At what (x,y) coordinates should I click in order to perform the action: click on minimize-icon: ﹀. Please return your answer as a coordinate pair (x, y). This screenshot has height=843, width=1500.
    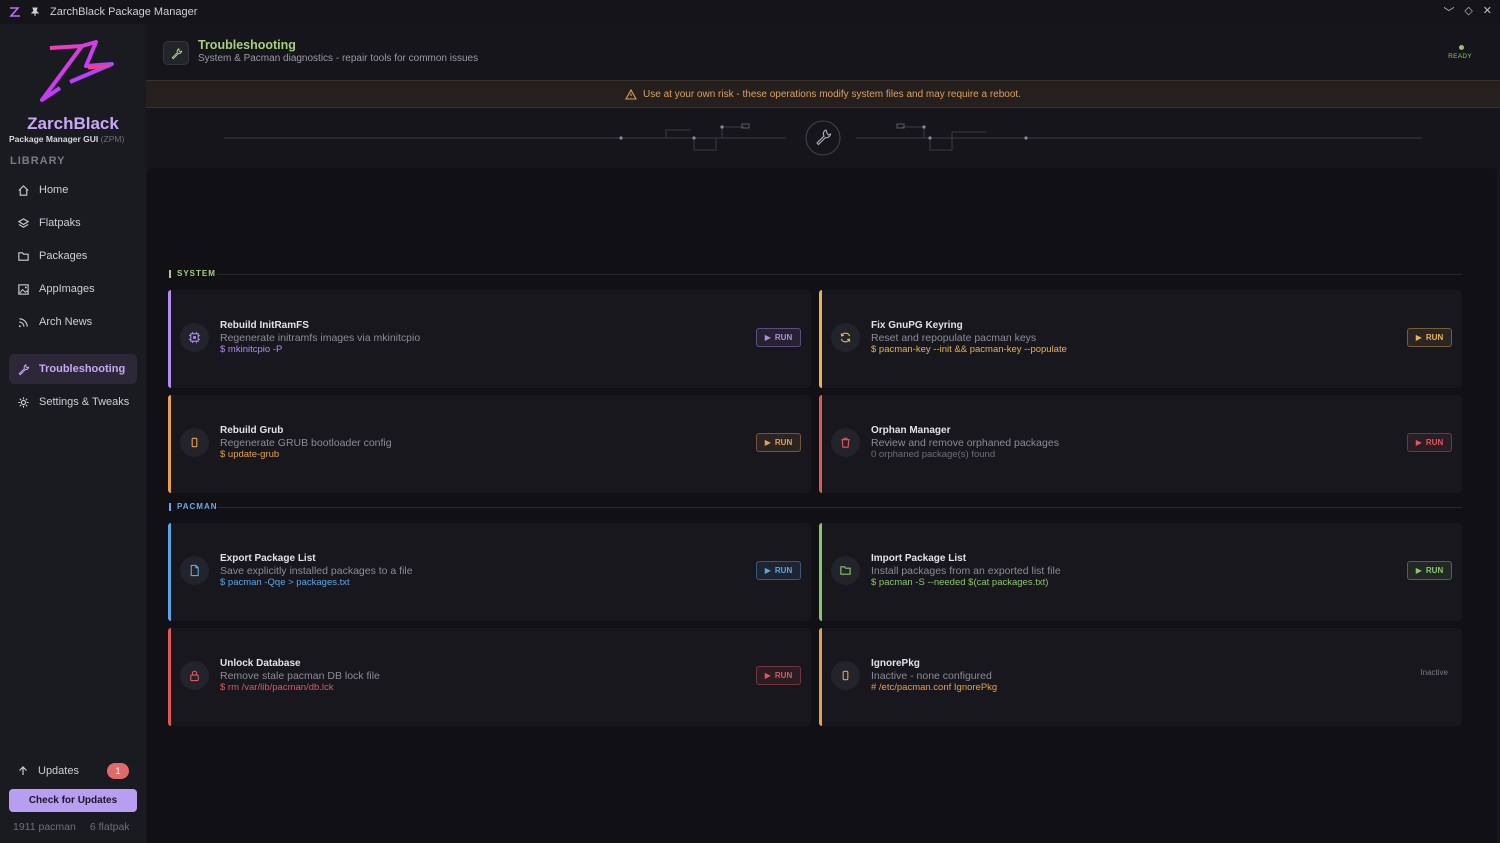
    Looking at the image, I should click on (1448, 12).